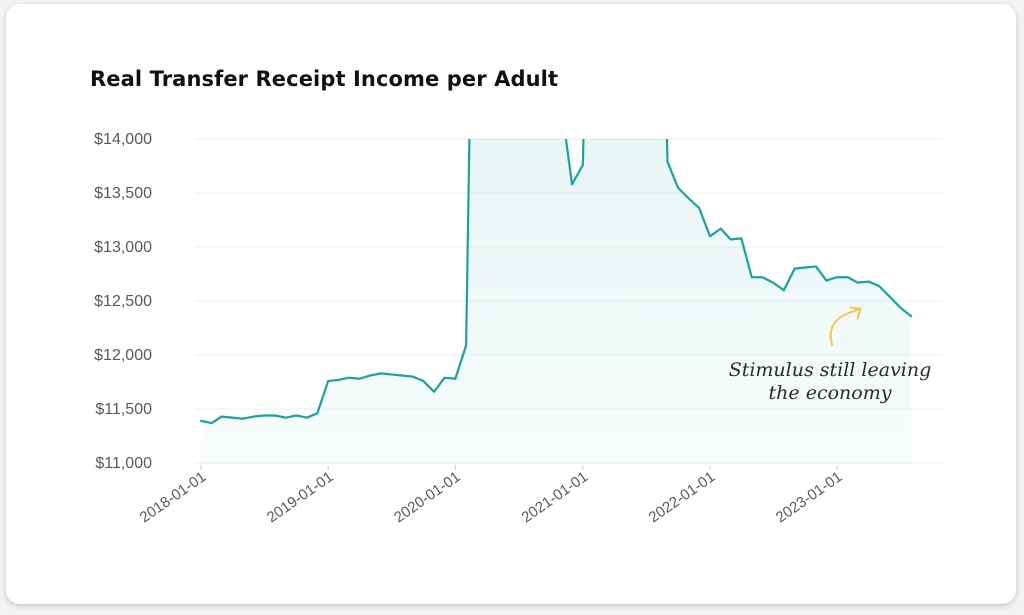  I want to click on annotation-text: the economy, so click(830, 393).